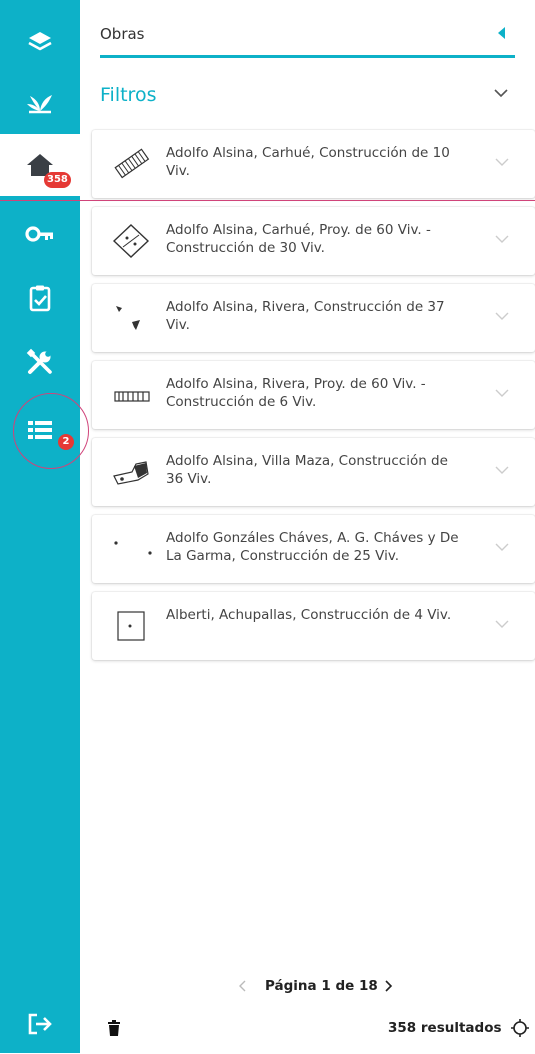 The height and width of the screenshot is (1054, 535). I want to click on sidebar-item-home: 358, so click(40, 165).